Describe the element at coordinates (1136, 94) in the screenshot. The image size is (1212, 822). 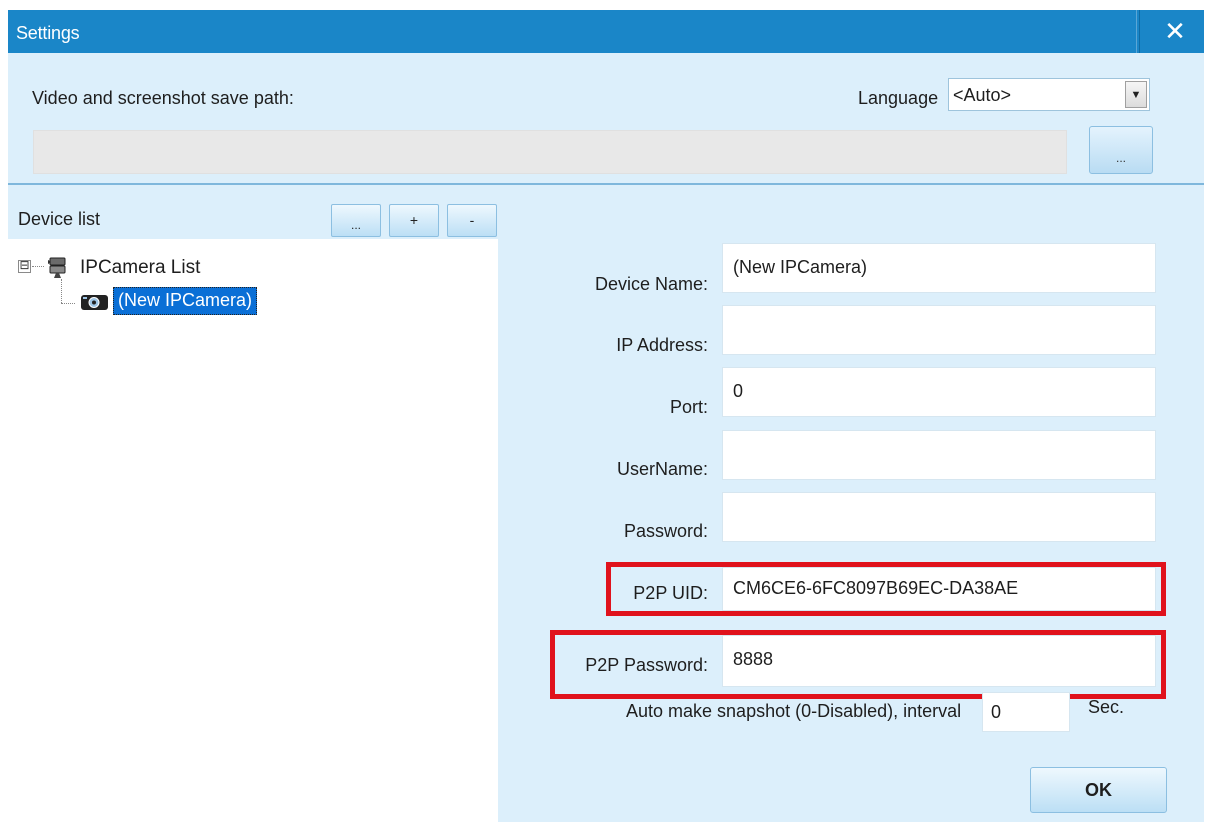
I see `dropdown-arrow-icon: ▼` at that location.